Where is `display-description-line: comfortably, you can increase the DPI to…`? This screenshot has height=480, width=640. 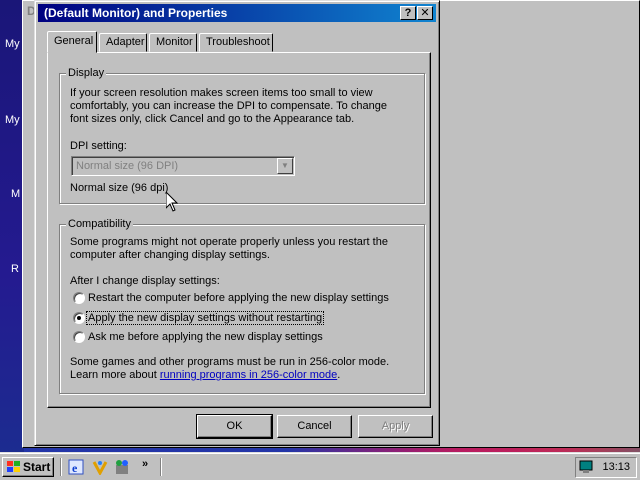 display-description-line: comfortably, you can increase the DPI to… is located at coordinates (228, 106).